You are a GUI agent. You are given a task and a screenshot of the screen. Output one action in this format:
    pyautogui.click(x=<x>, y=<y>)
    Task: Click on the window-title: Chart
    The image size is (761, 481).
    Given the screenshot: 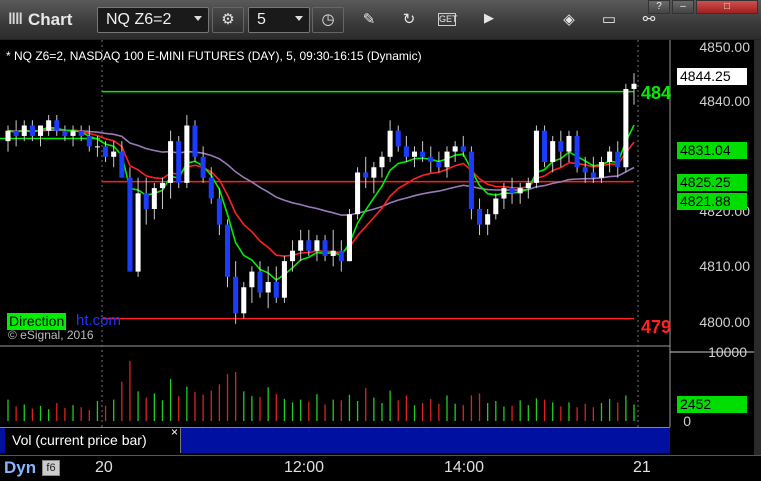 What is the action you would take?
    pyautogui.click(x=50, y=19)
    